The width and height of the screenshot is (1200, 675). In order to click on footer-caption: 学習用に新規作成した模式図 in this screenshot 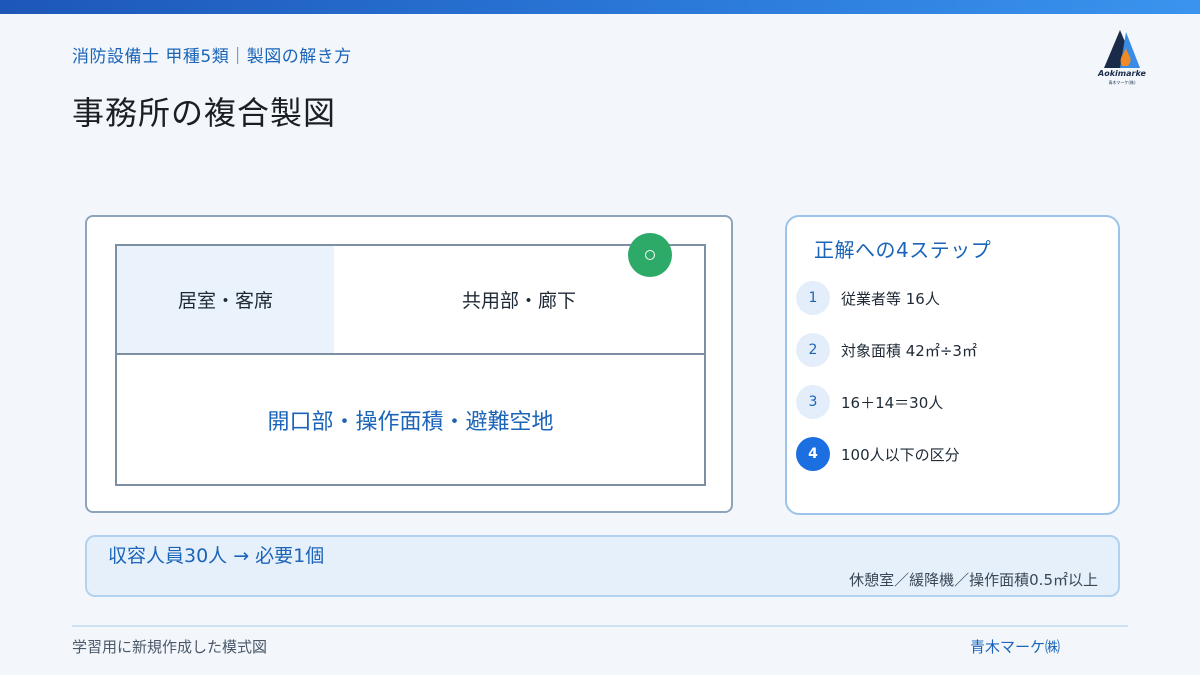, I will do `click(170, 647)`.